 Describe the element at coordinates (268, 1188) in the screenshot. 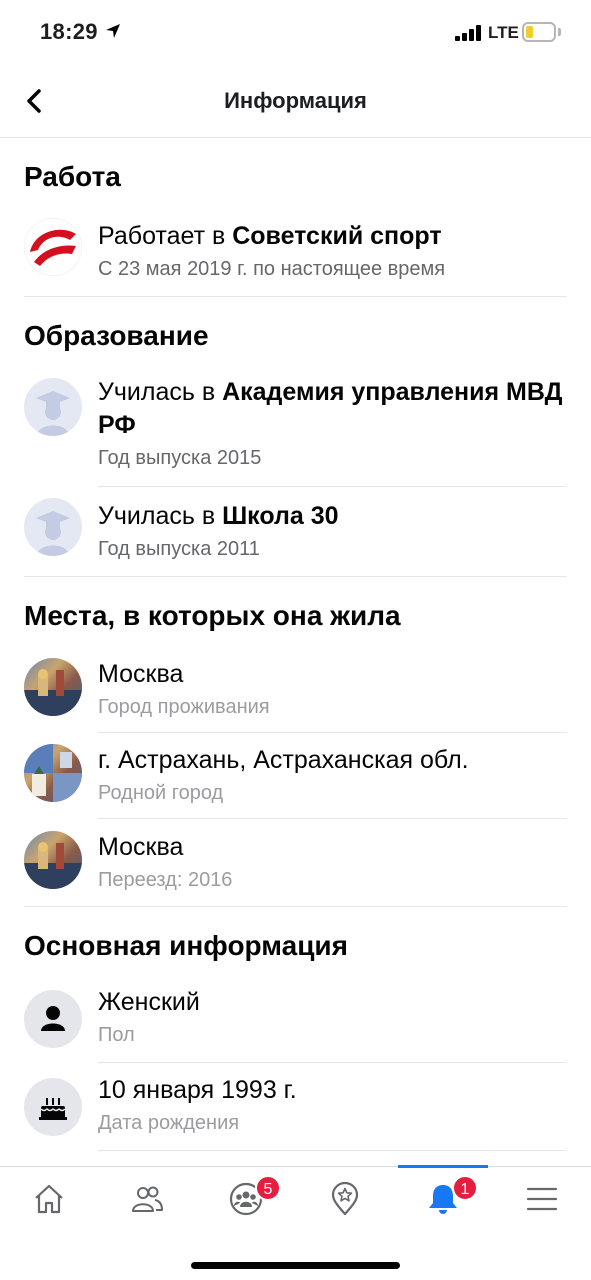

I see `groups-badge: 5` at that location.